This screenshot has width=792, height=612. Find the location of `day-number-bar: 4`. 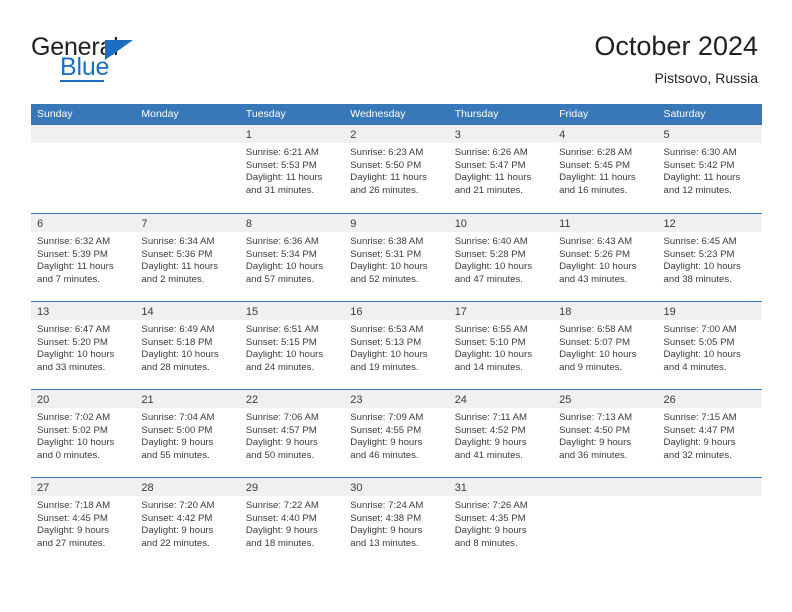

day-number-bar: 4 is located at coordinates (605, 134).